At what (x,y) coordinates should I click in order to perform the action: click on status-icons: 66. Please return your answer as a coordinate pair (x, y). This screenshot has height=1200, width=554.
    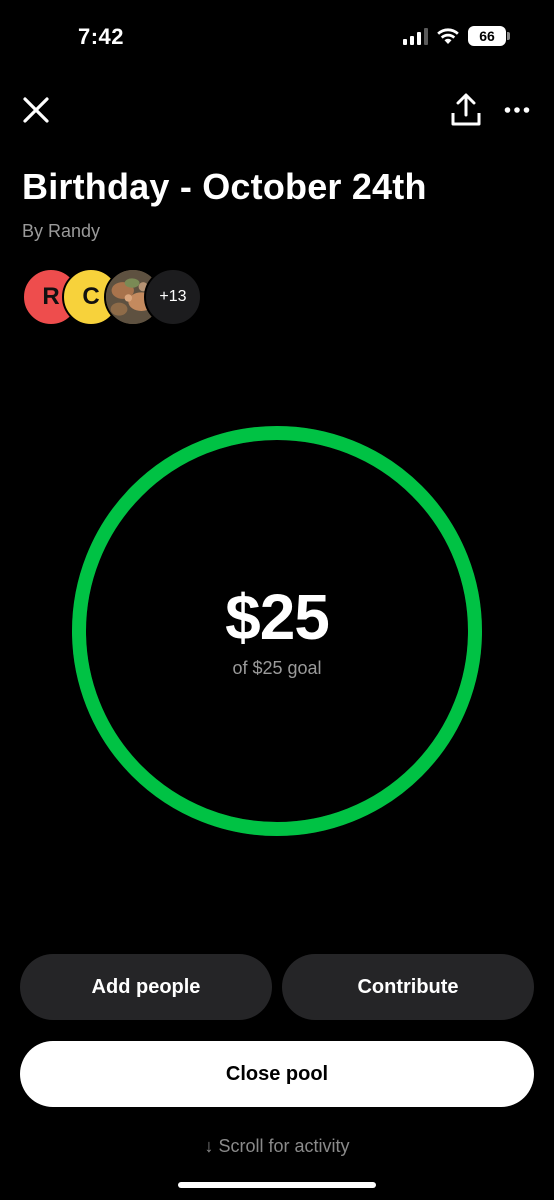
    Looking at the image, I should click on (456, 36).